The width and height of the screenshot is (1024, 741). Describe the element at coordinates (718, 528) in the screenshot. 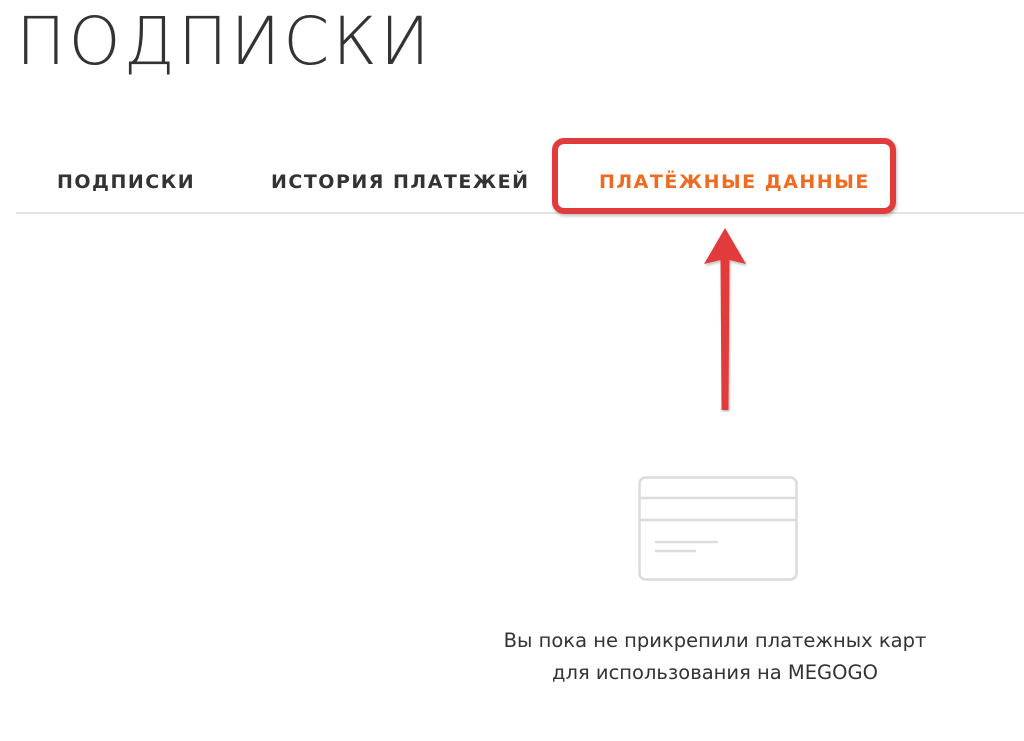

I see `credit-card-icon` at that location.